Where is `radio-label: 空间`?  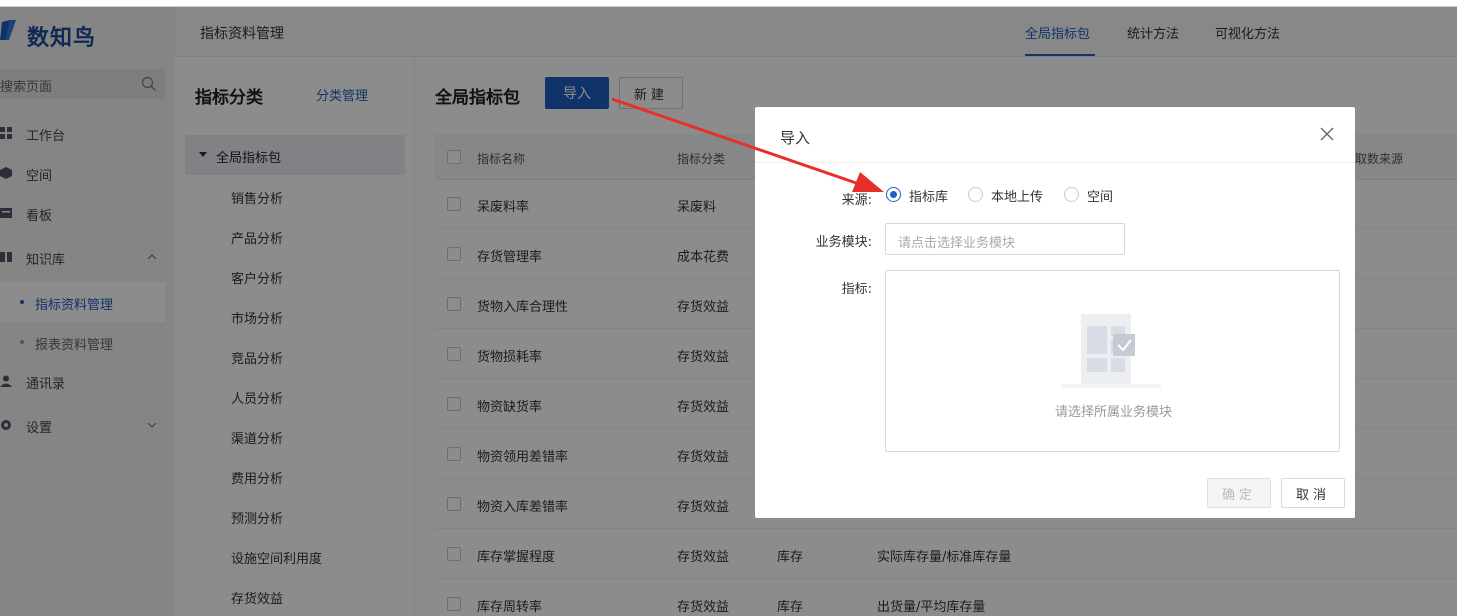
radio-label: 空间 is located at coordinates (1100, 195).